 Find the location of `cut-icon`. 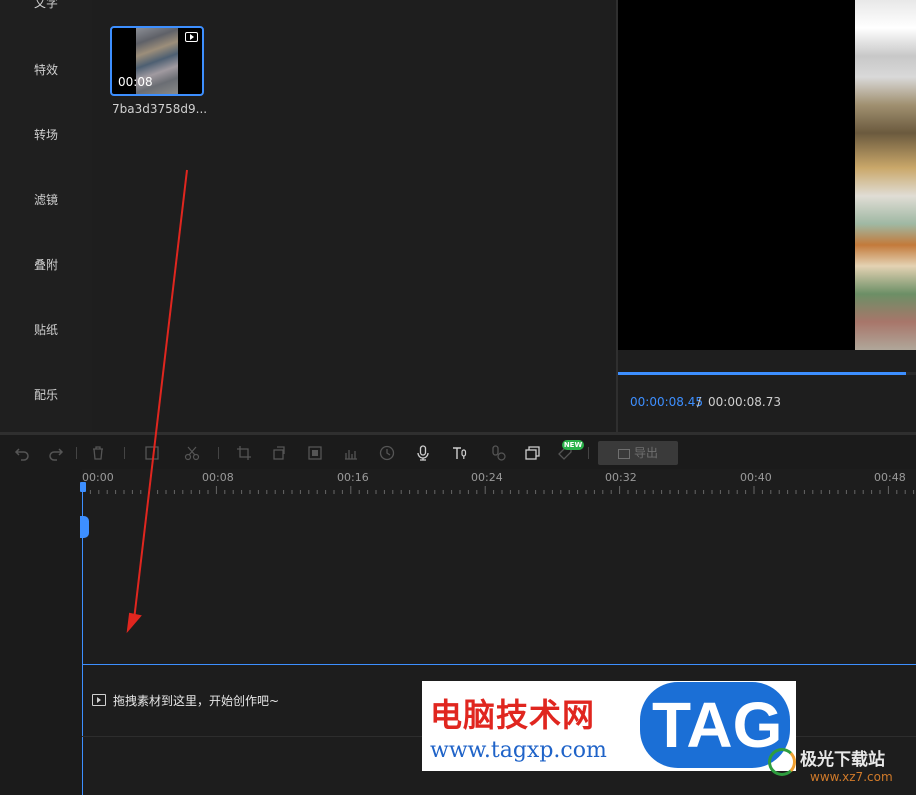

cut-icon is located at coordinates (192, 453).